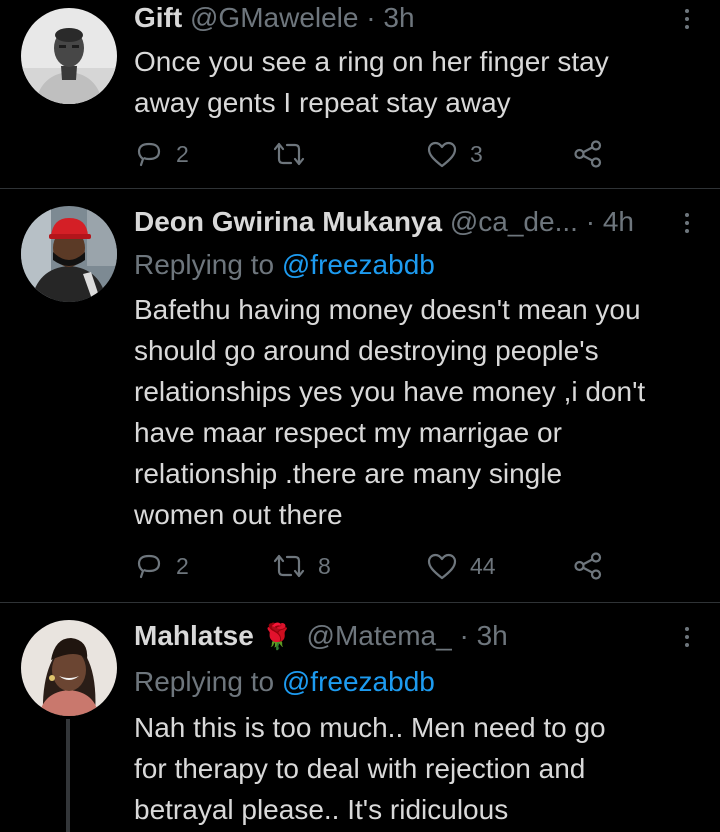 Image resolution: width=720 pixels, height=832 pixels. What do you see at coordinates (374, 154) in the screenshot?
I see `tweet-actions: 2 3` at bounding box center [374, 154].